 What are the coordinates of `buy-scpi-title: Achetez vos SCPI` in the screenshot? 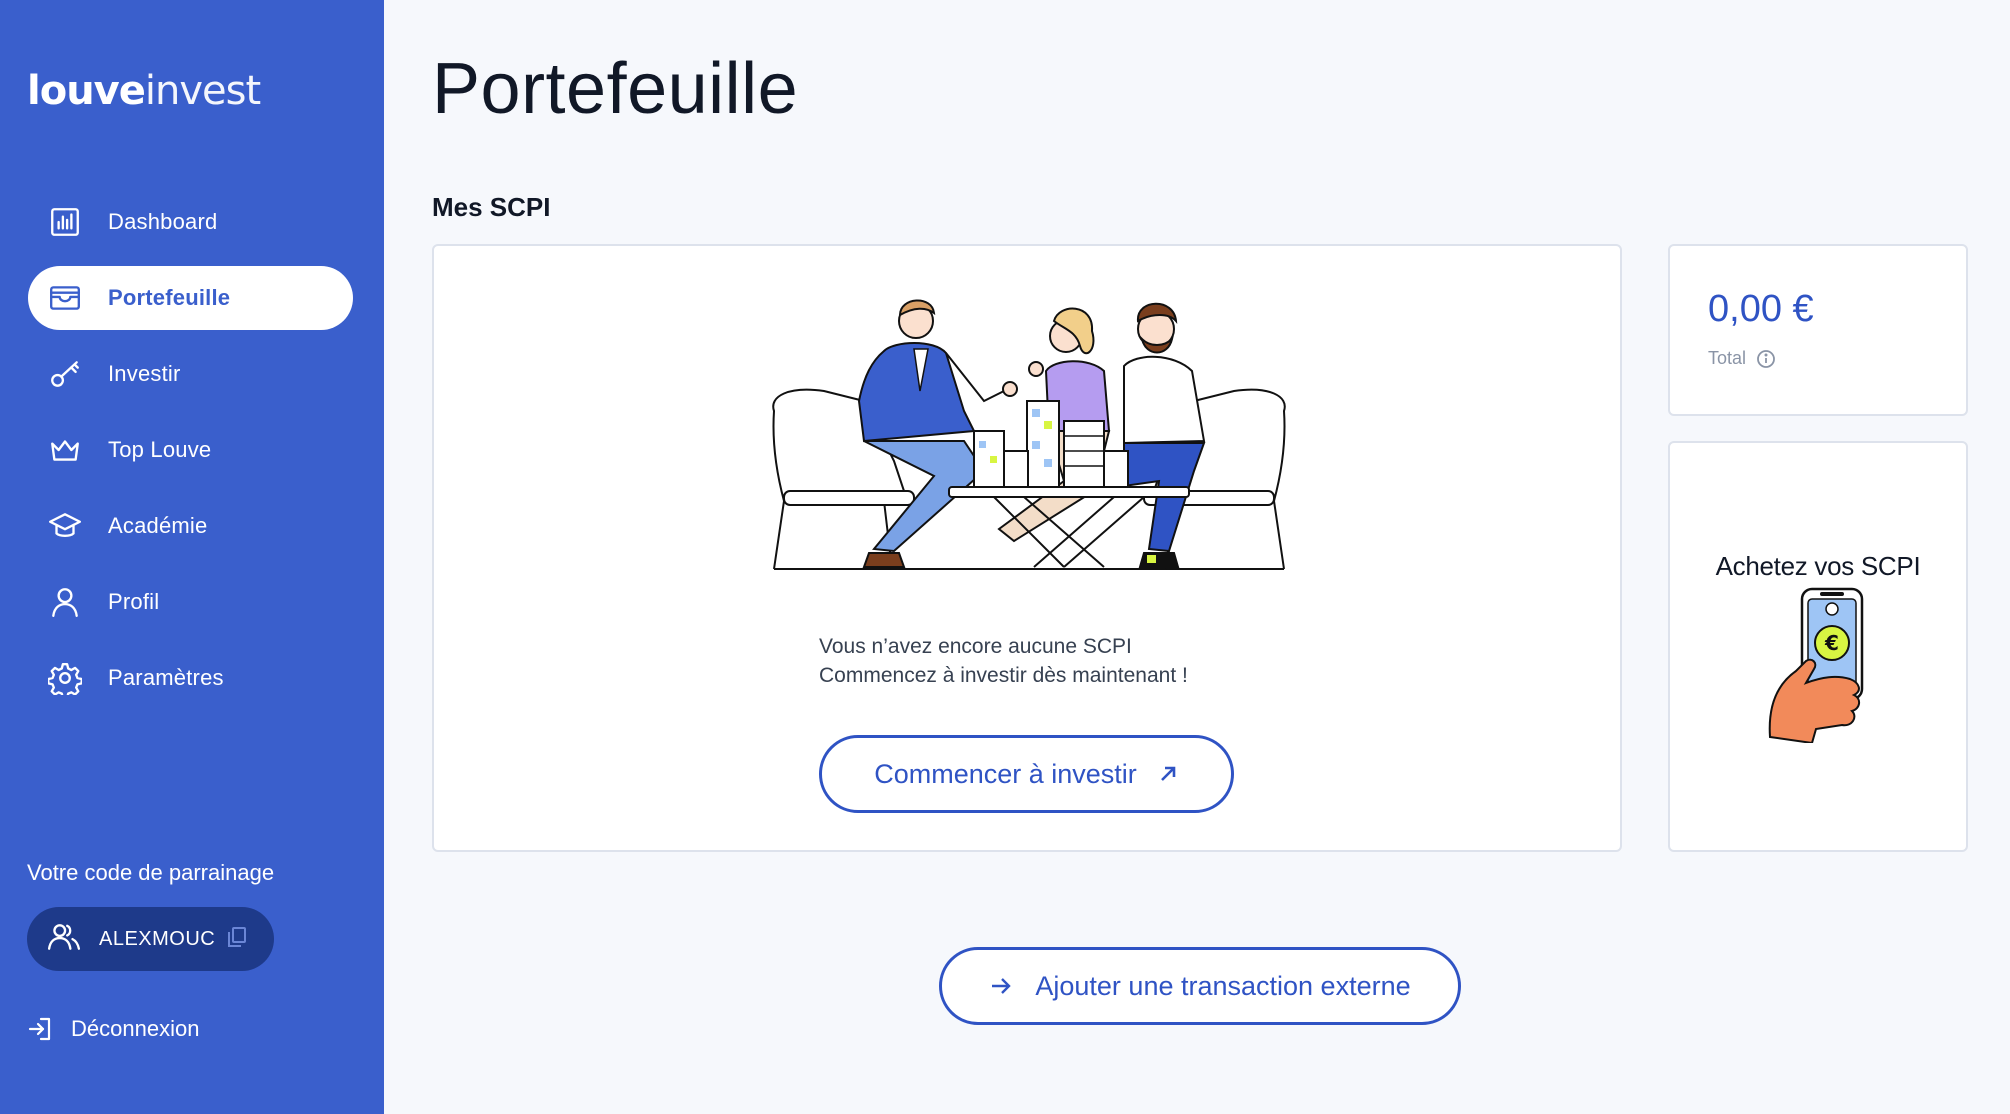 It's located at (1818, 566).